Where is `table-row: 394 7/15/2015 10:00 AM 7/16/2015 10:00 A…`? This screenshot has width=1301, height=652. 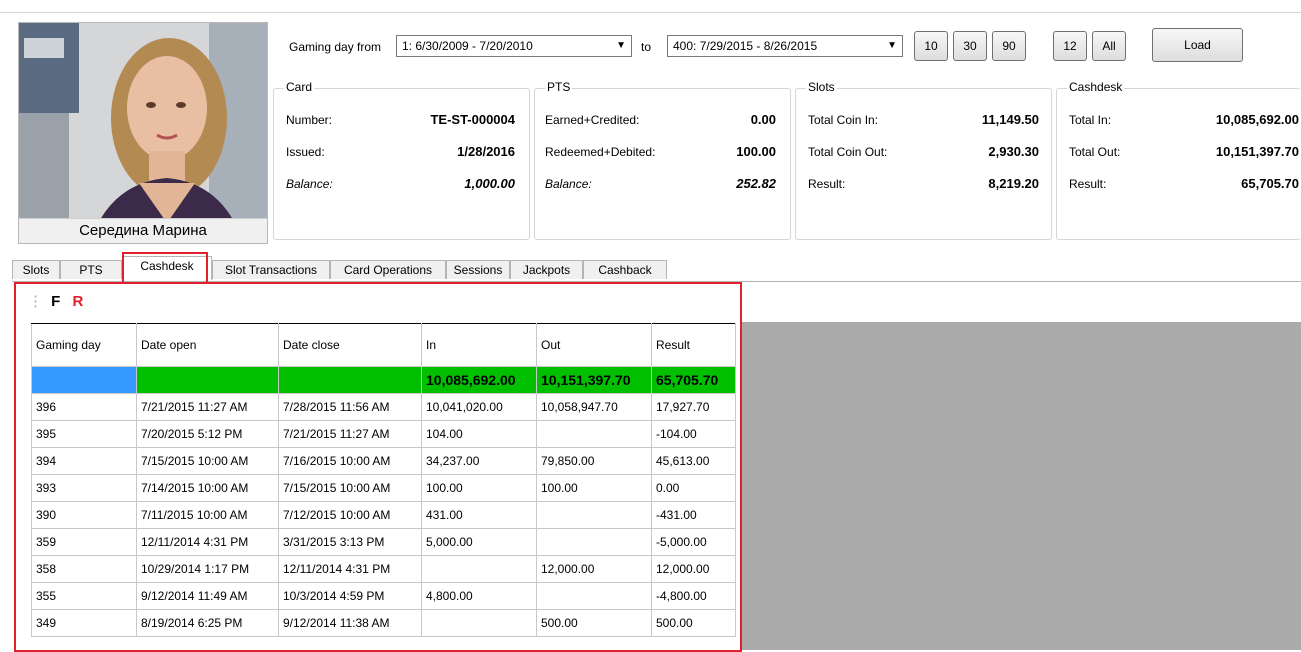 table-row: 394 7/15/2015 10:00 AM 7/16/2015 10:00 A… is located at coordinates (383, 461).